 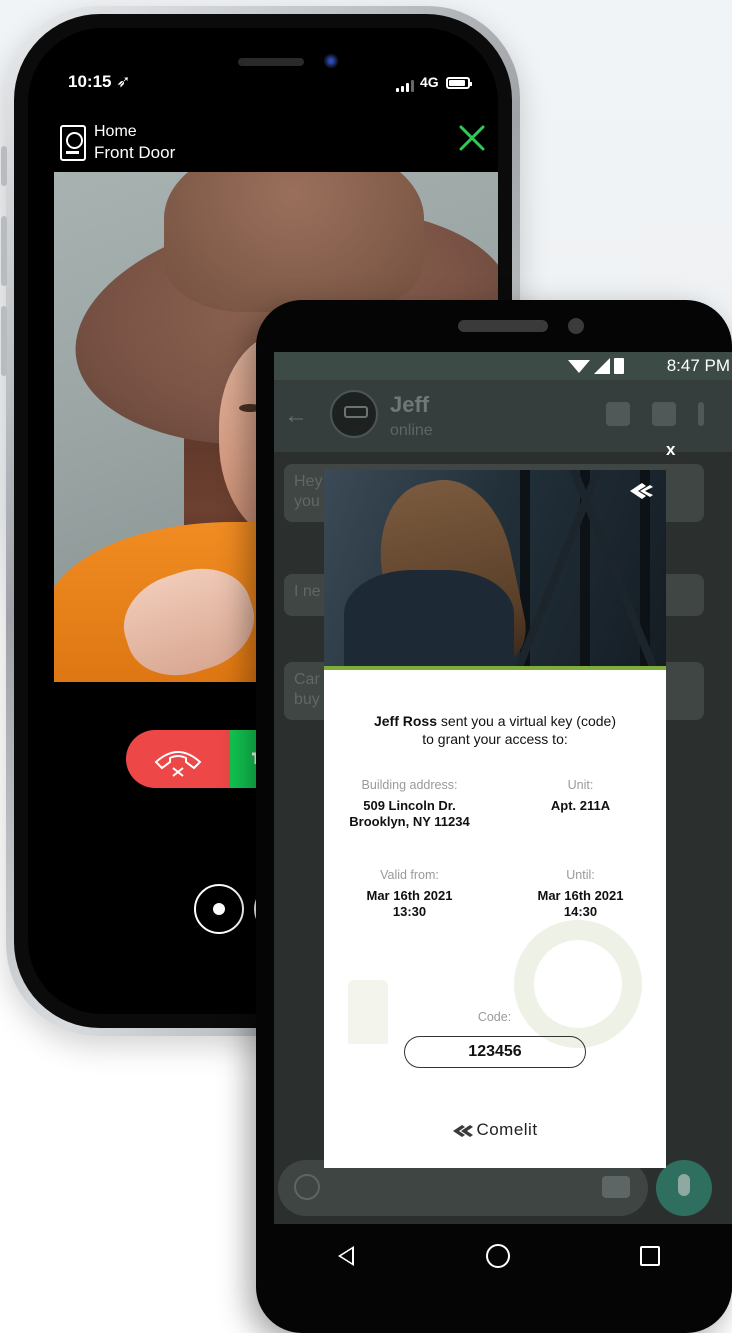 What do you see at coordinates (503, 416) in the screenshot?
I see `chat-header: ← Jeff online` at bounding box center [503, 416].